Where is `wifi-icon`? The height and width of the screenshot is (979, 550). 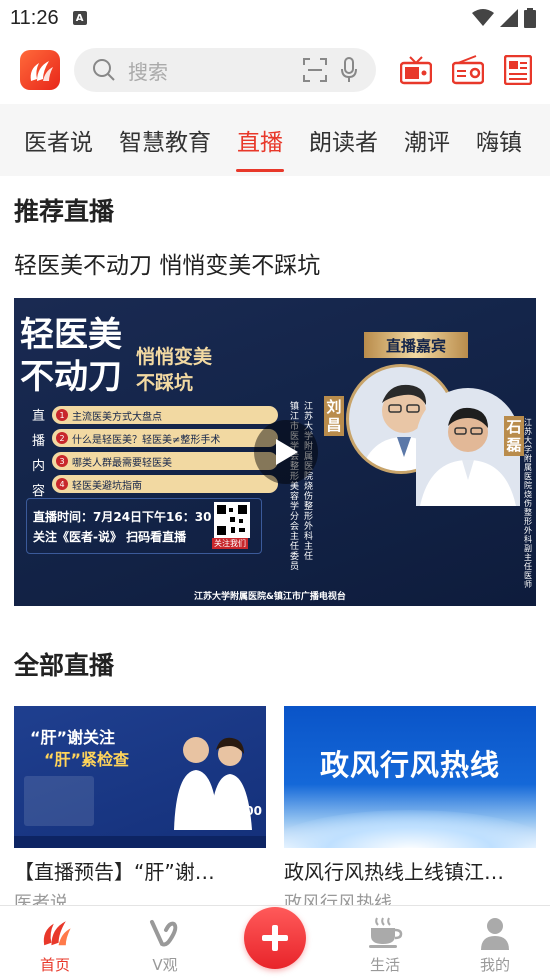 wifi-icon is located at coordinates (483, 17).